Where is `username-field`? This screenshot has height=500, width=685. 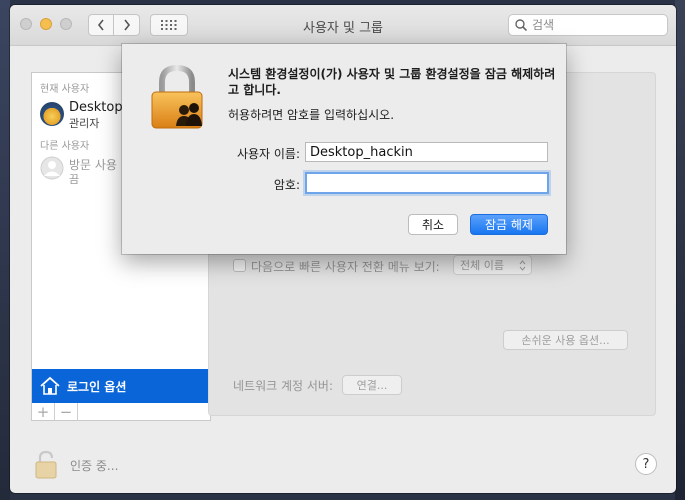
username-field is located at coordinates (426, 152).